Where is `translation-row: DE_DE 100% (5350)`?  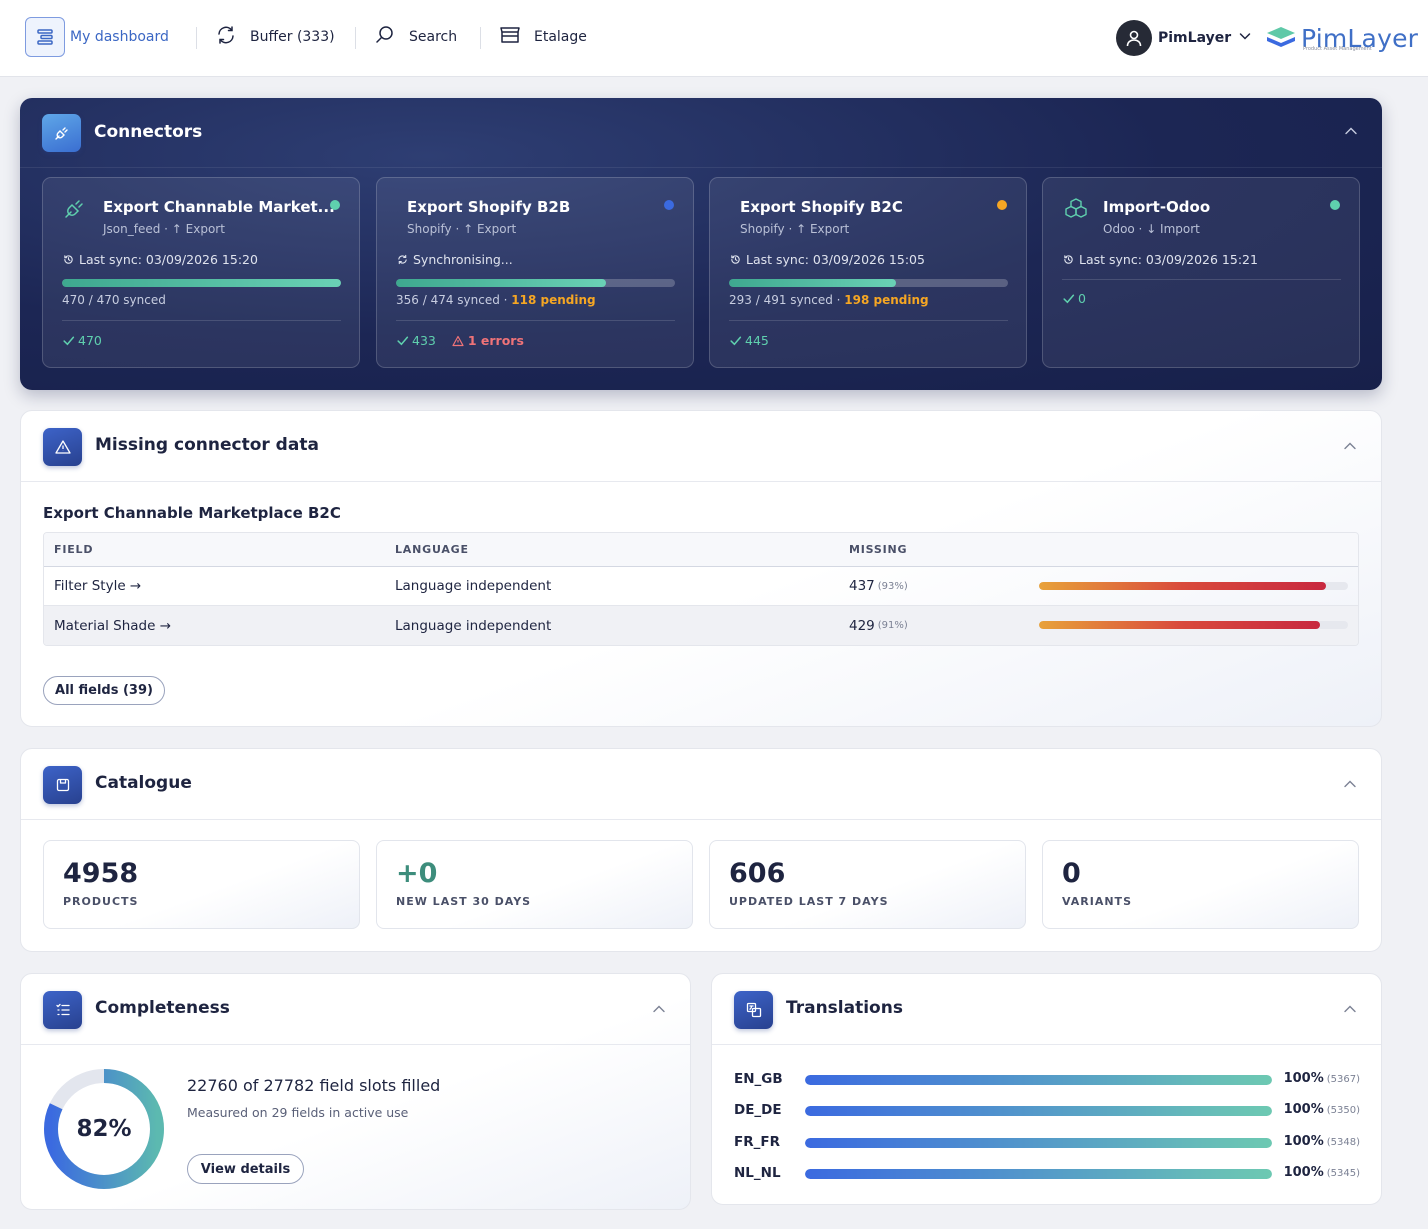 translation-row: DE_DE 100% (5350) is located at coordinates (1047, 1110).